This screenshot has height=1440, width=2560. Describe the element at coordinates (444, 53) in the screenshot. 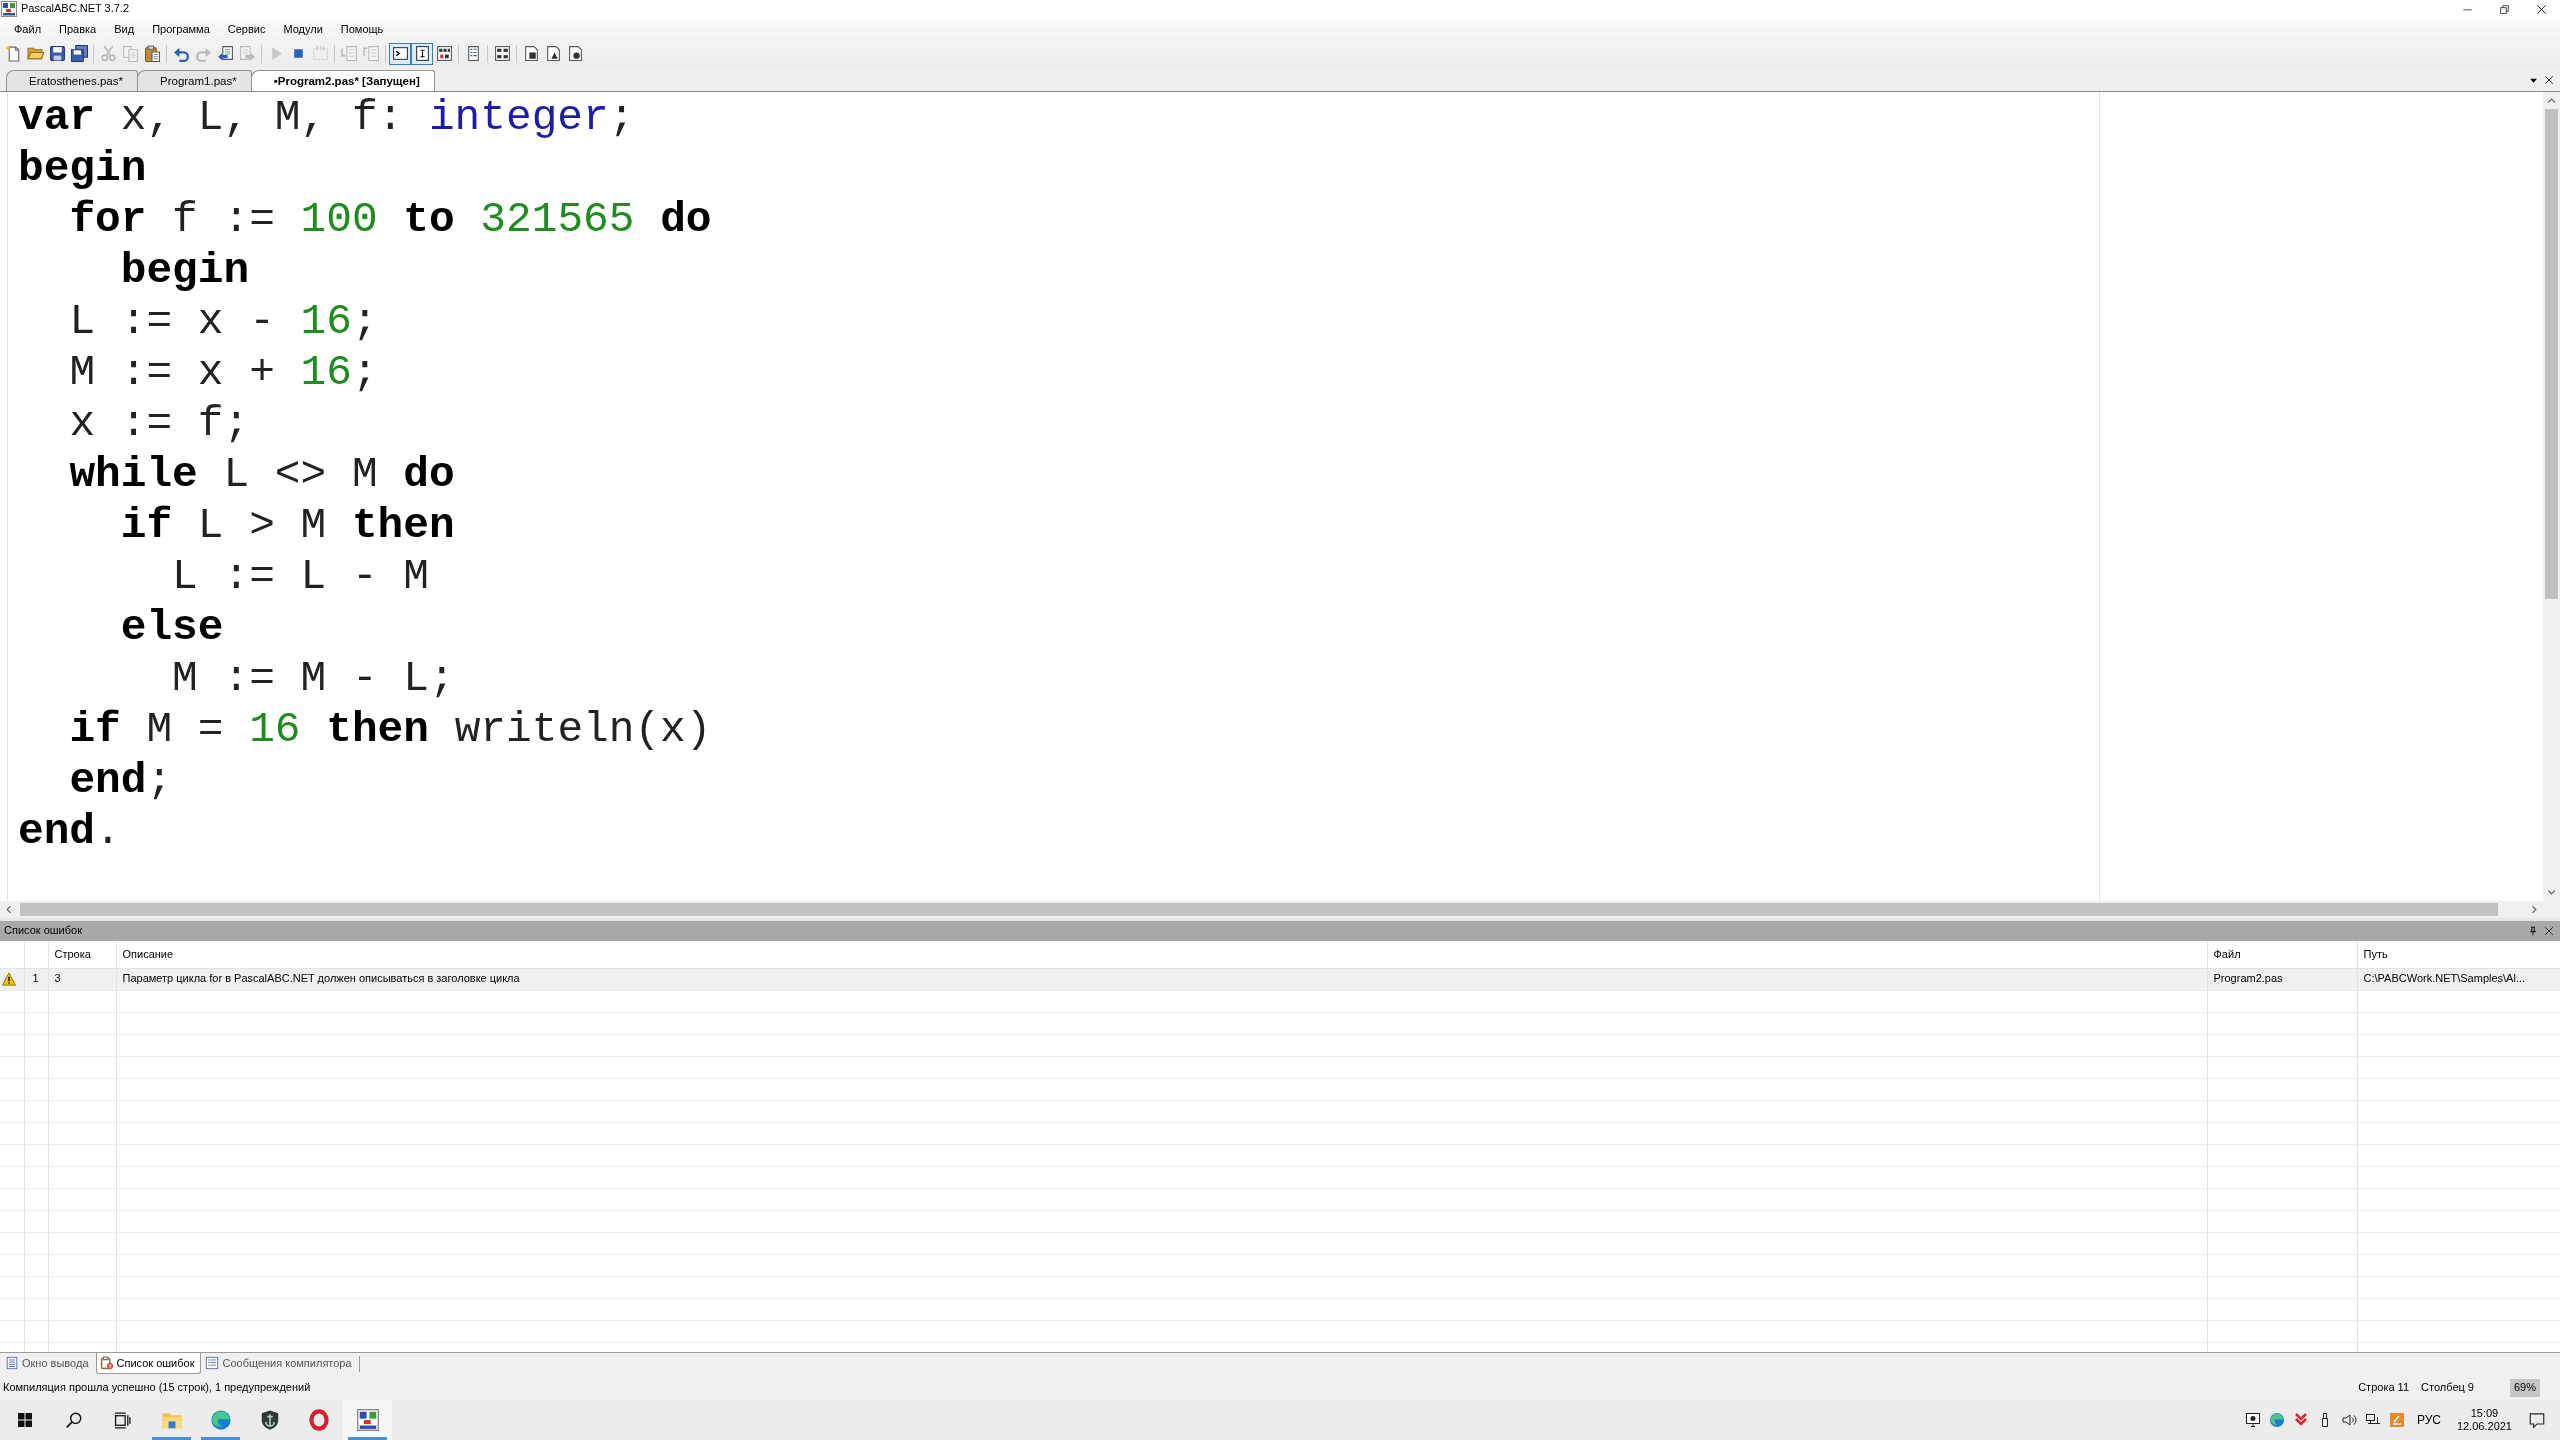

I see `blocks-tile-icon` at that location.